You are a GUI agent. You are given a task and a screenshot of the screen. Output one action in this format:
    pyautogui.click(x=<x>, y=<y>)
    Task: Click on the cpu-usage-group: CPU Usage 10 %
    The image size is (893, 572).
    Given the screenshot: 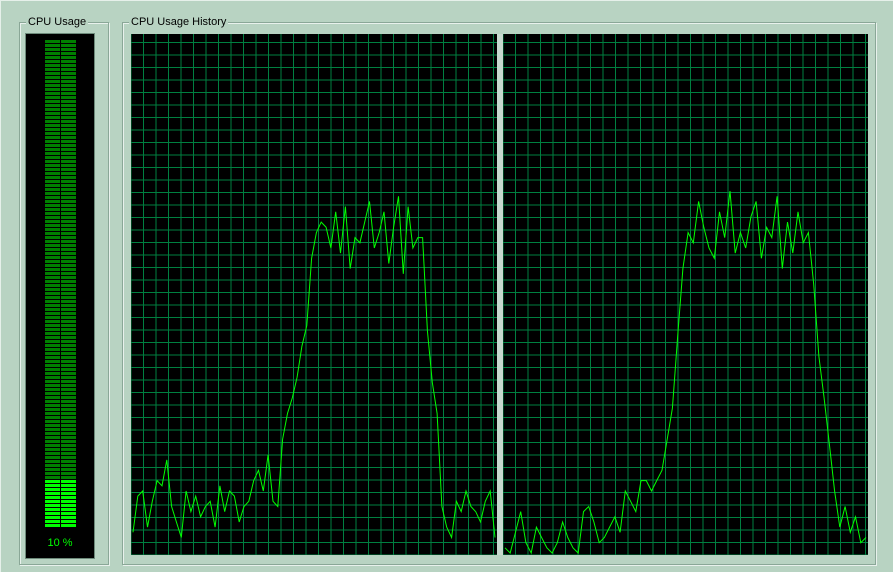 What is the action you would take?
    pyautogui.click(x=64, y=290)
    